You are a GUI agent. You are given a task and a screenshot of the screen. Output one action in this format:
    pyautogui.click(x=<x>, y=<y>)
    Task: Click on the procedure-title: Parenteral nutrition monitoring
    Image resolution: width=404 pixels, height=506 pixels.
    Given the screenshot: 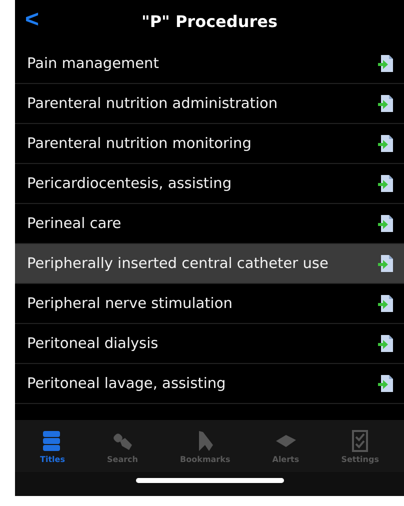 What is the action you would take?
    pyautogui.click(x=139, y=144)
    